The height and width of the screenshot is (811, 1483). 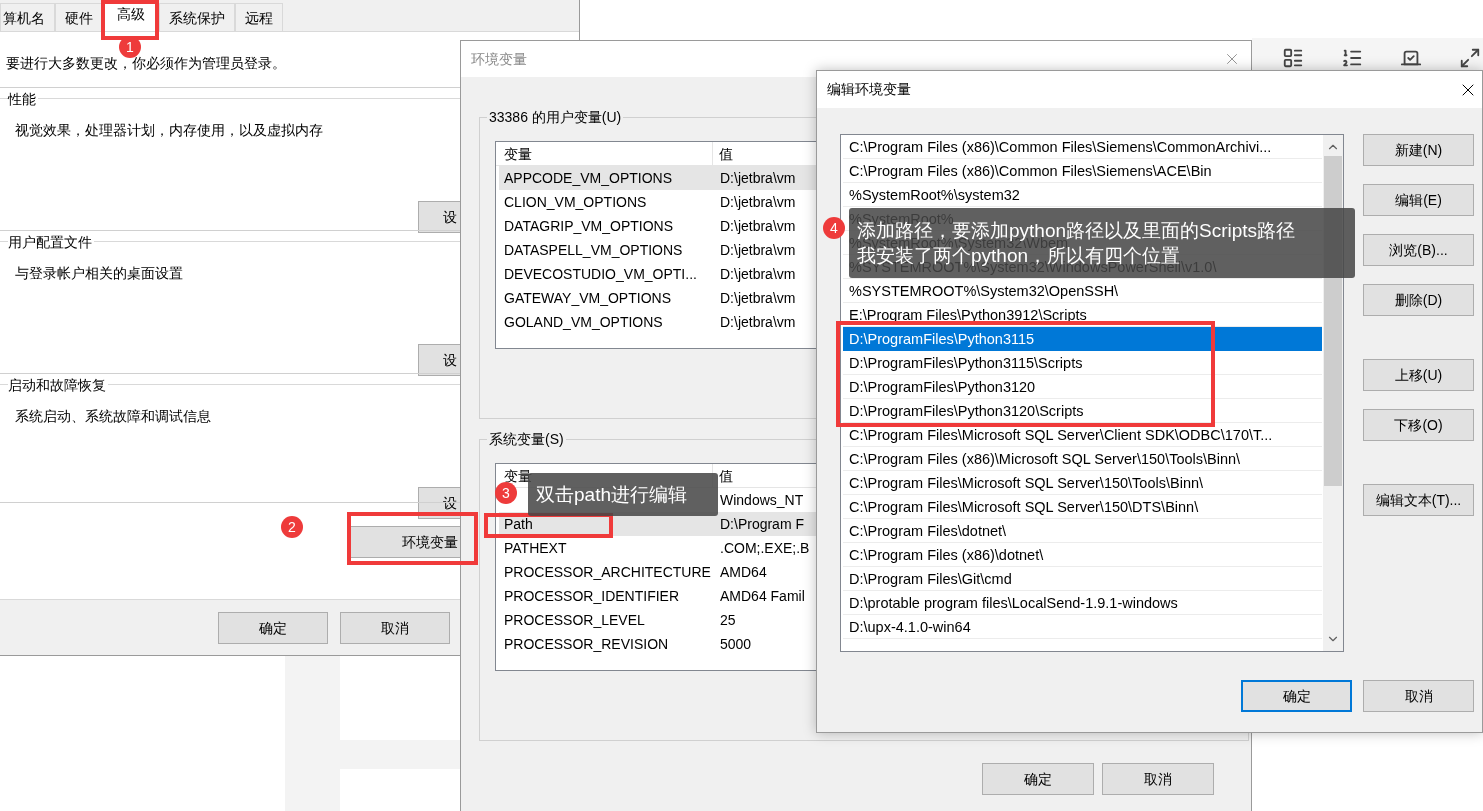 I want to click on section-description: 与登录帐户相关的桌面设置, so click(x=99, y=273).